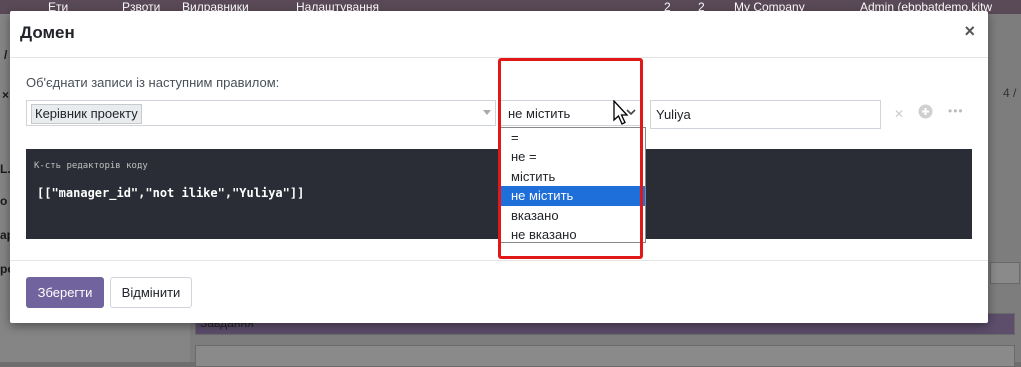 The height and width of the screenshot is (367, 1021). What do you see at coordinates (573, 215) in the screenshot?
I see `operator-option-is-set: вказано` at bounding box center [573, 215].